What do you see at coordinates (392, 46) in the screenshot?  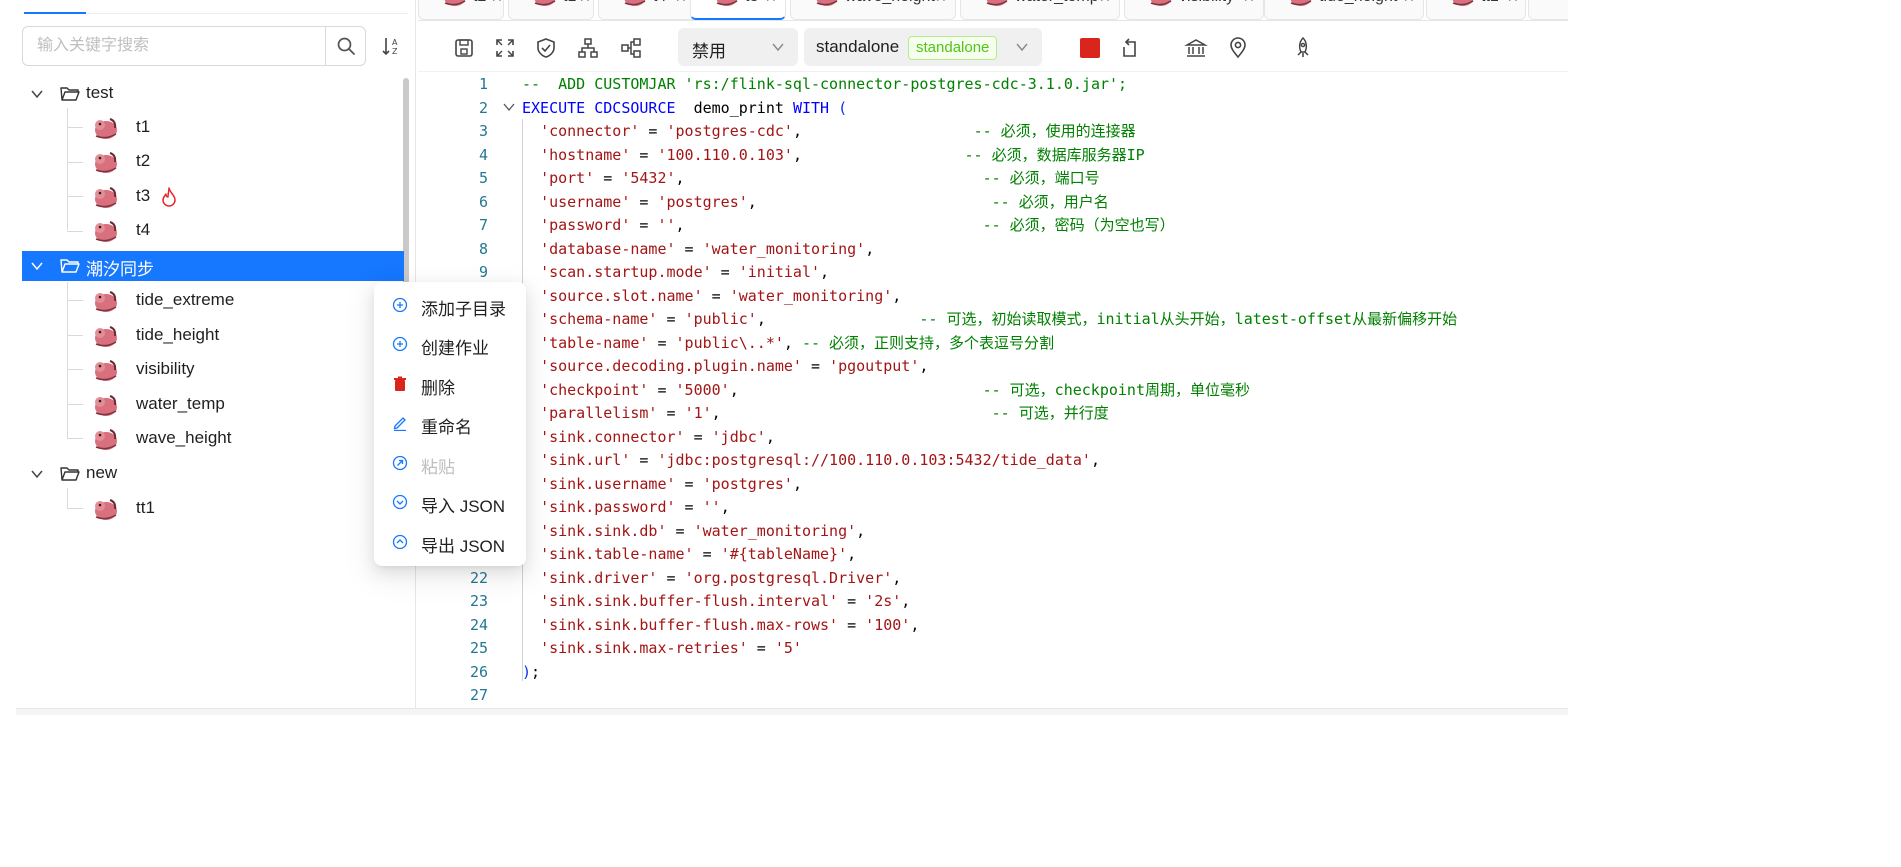 I see `sort-button: AZ` at bounding box center [392, 46].